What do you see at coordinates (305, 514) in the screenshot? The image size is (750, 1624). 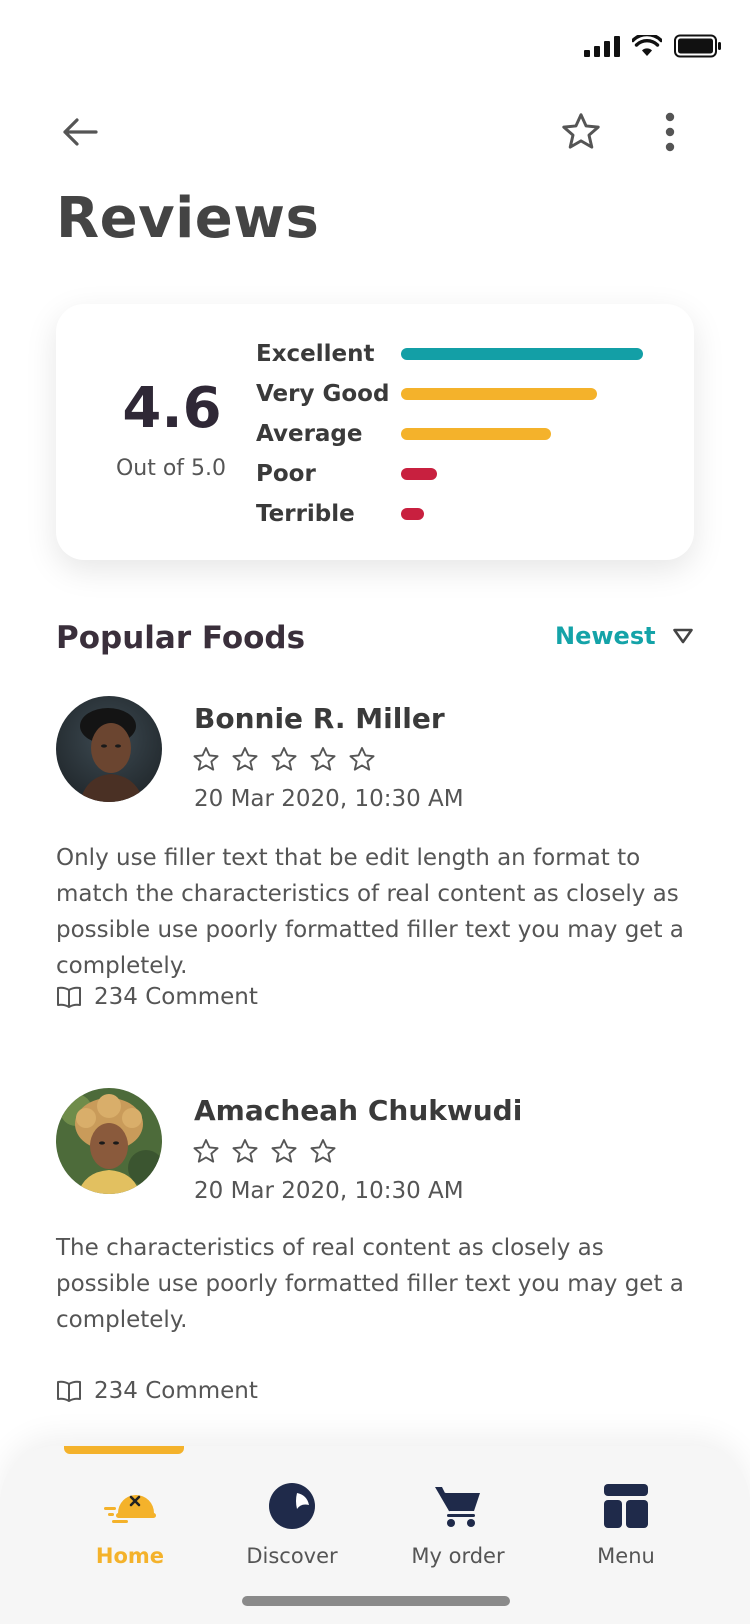 I see `rating-label: Terrible` at bounding box center [305, 514].